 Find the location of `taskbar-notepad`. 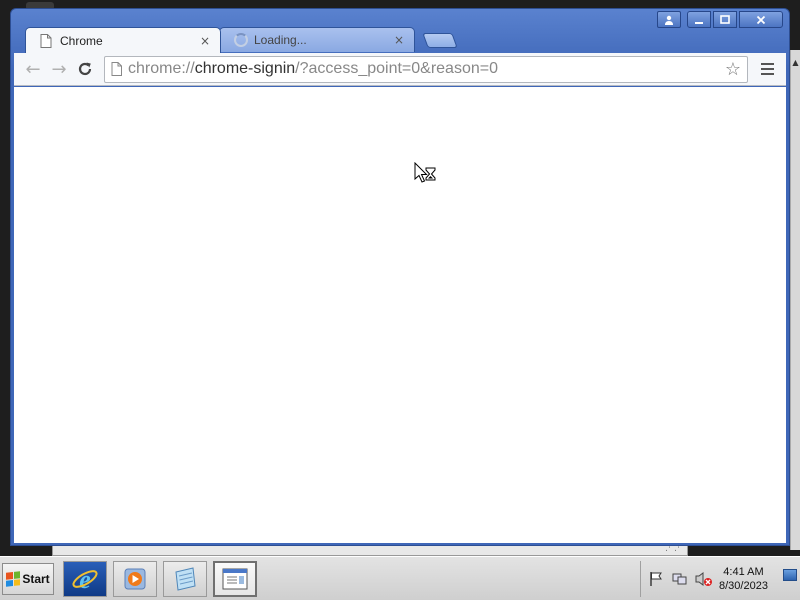

taskbar-notepad is located at coordinates (185, 579).